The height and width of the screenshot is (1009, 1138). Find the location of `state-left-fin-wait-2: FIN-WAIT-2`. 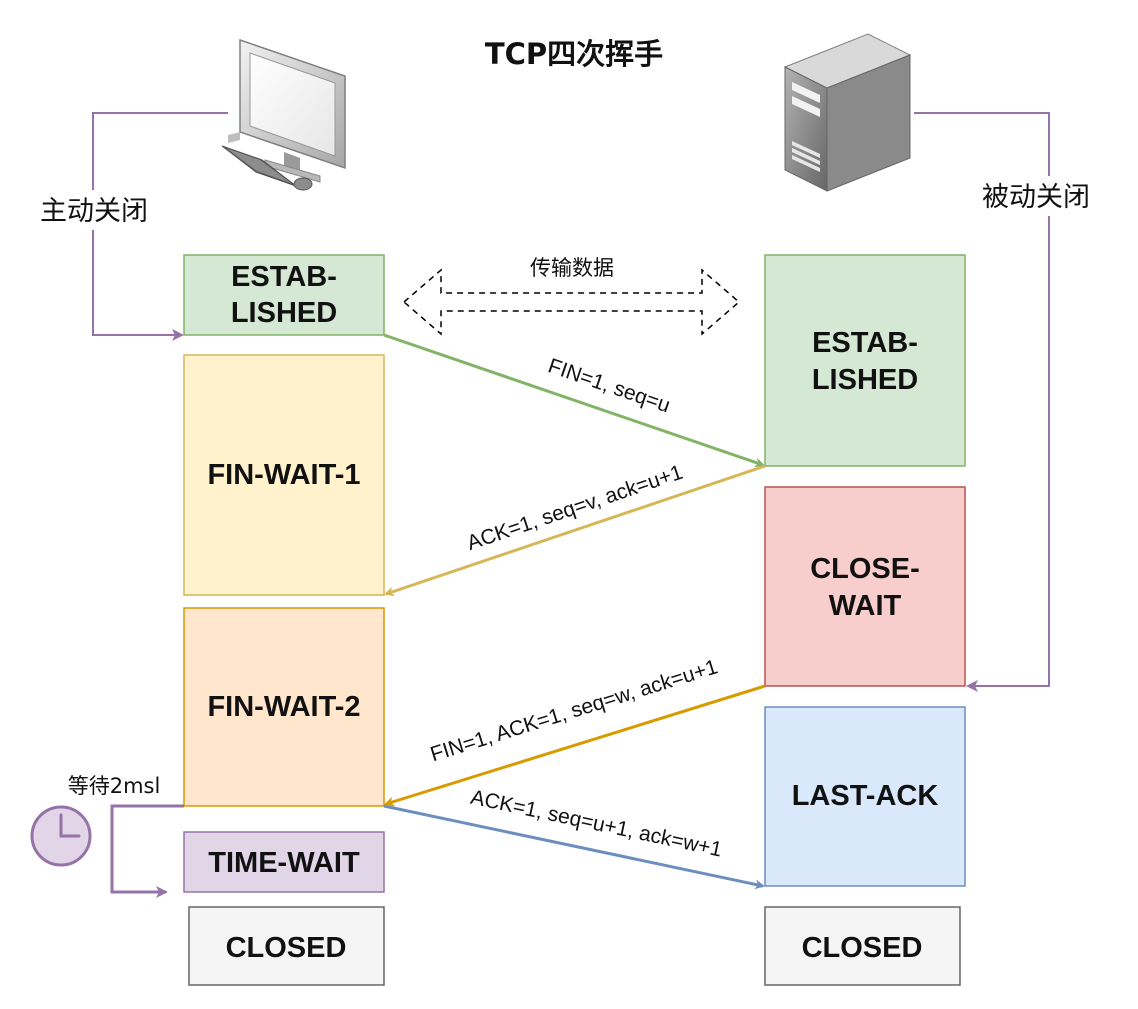

state-left-fin-wait-2: FIN-WAIT-2 is located at coordinates (284, 707).